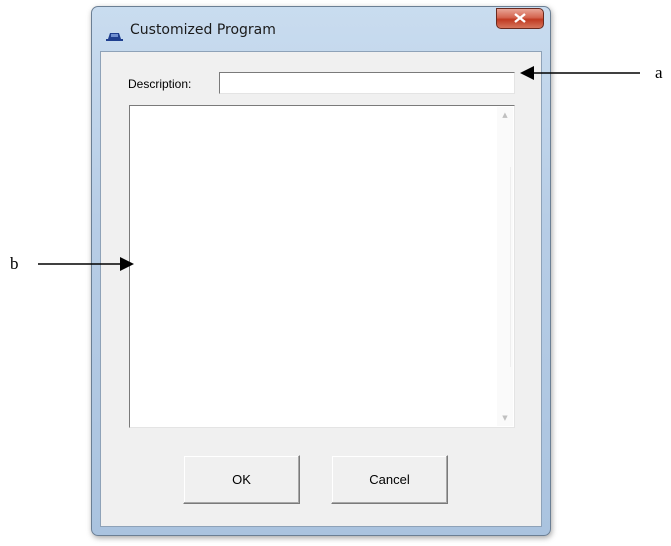 This screenshot has width=671, height=546. Describe the element at coordinates (659, 72) in the screenshot. I see `annotation-label-a: a` at that location.